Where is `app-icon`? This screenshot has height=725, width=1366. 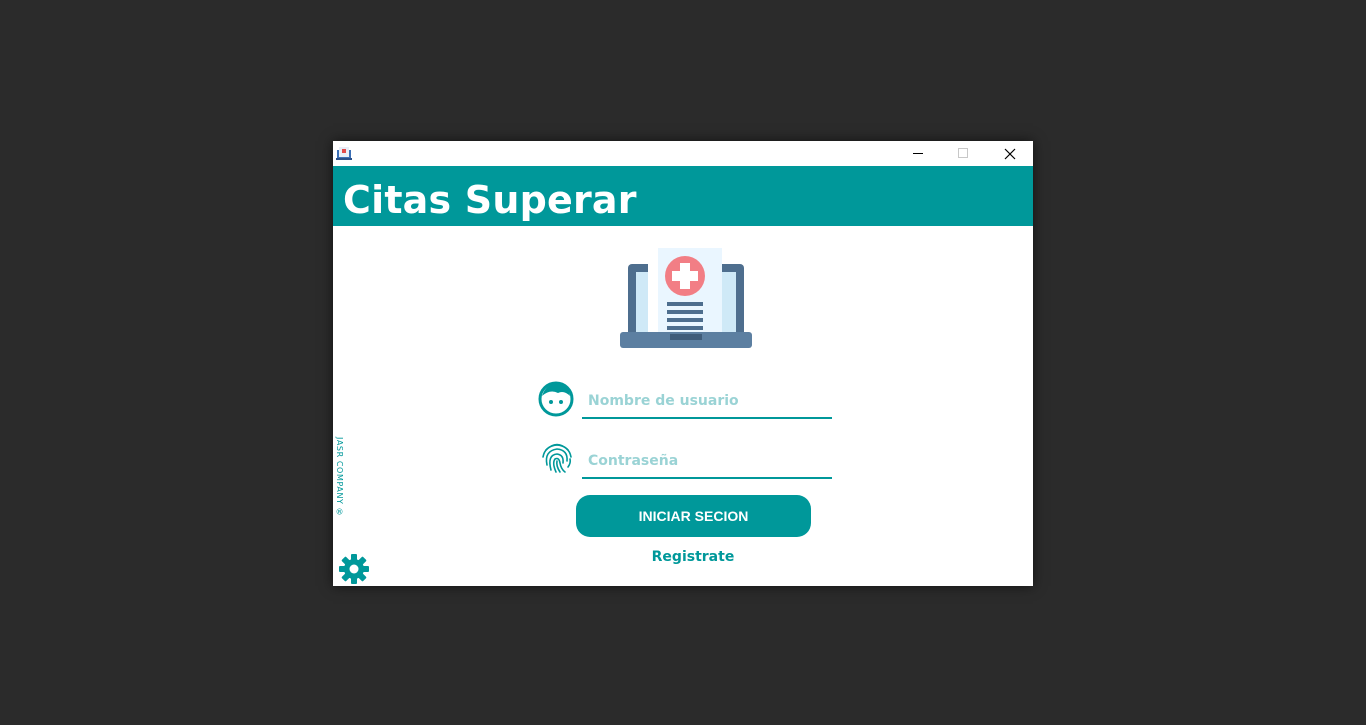 app-icon is located at coordinates (344, 153).